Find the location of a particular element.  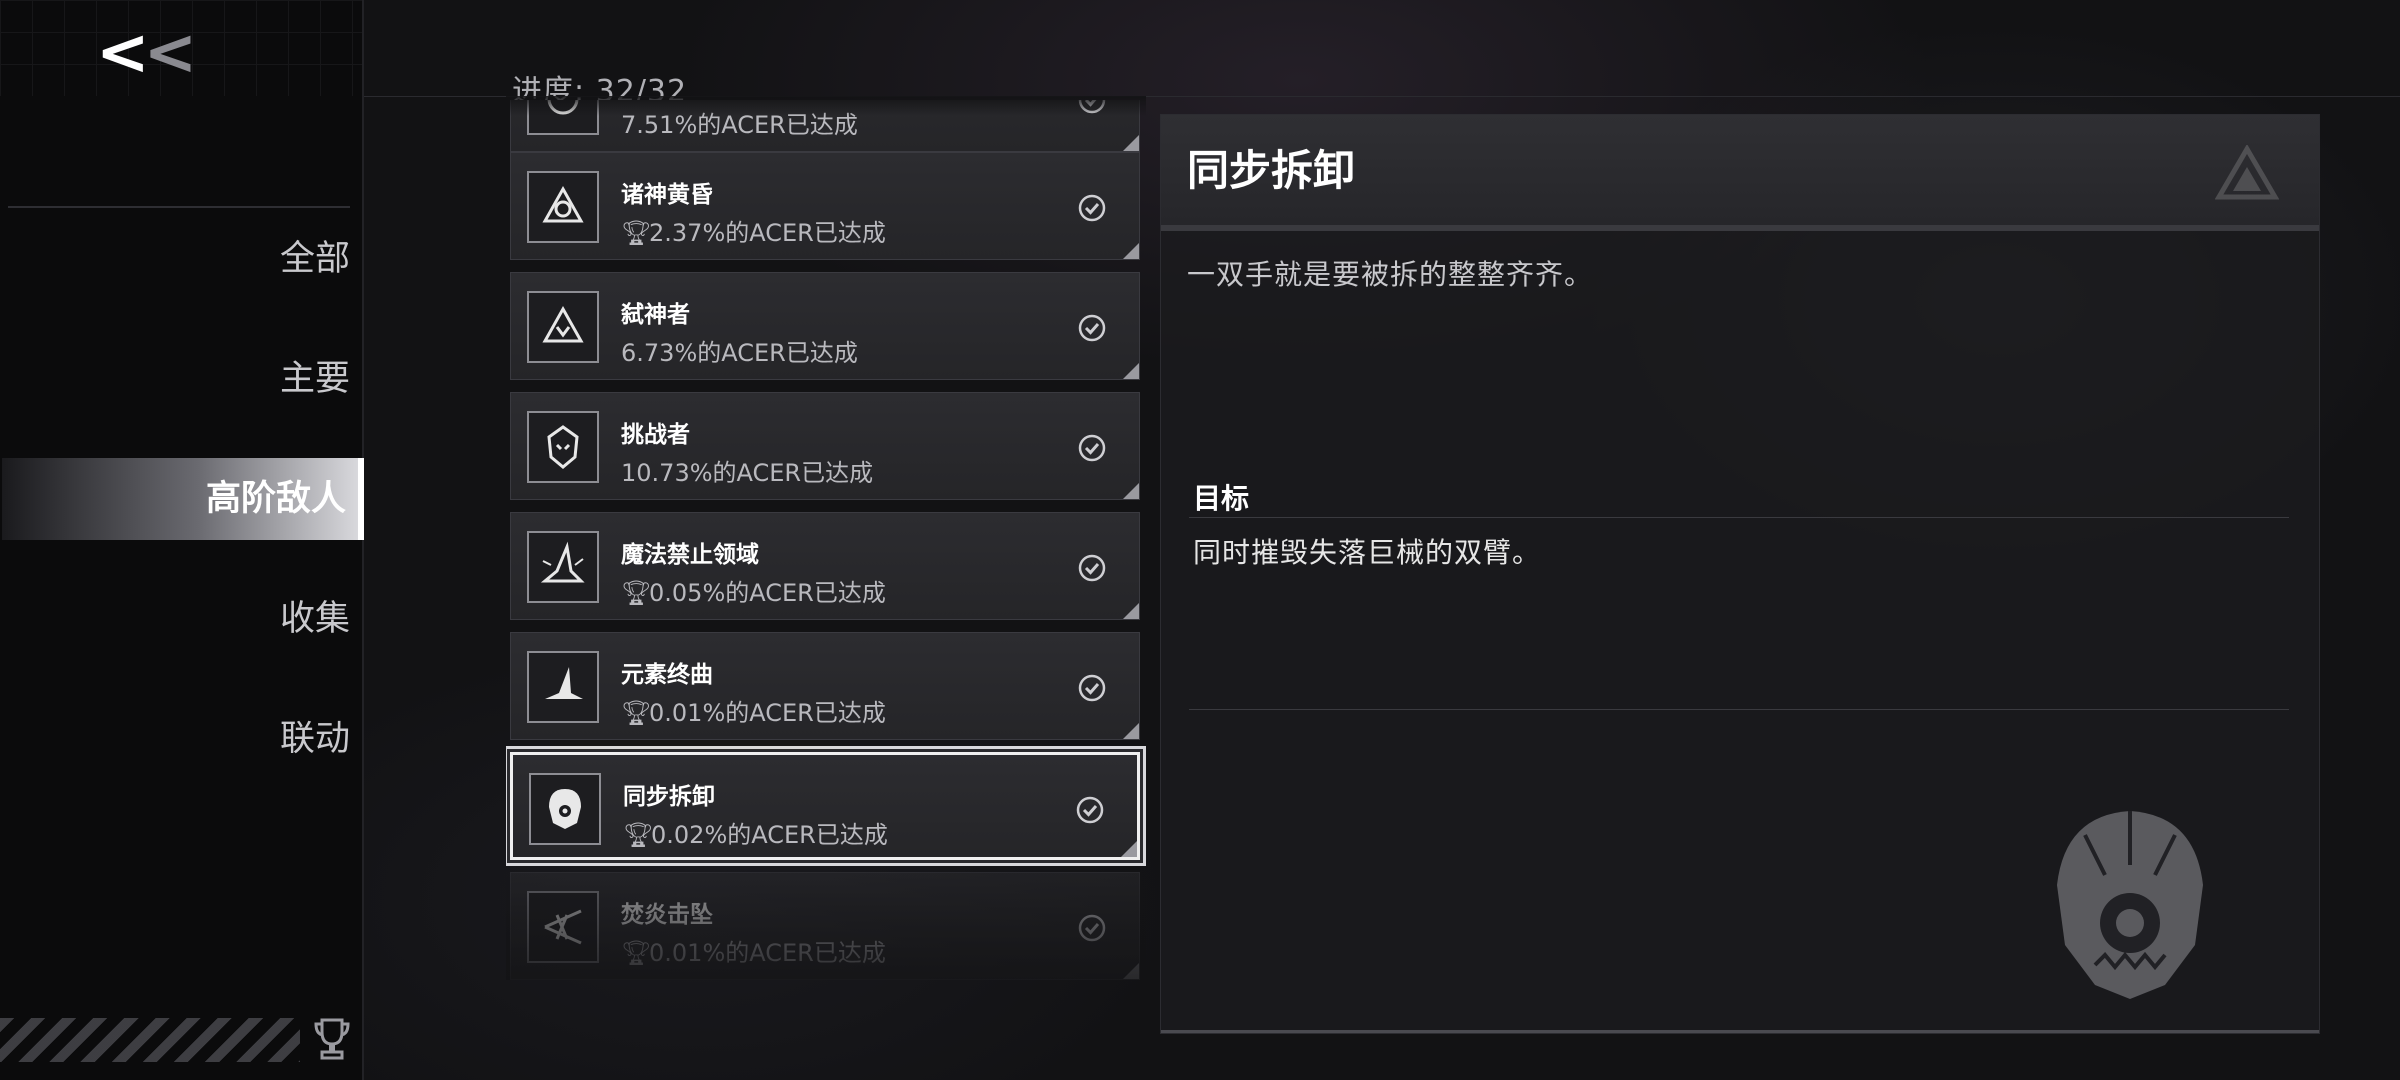

achievement-title: 挑战者 is located at coordinates (655, 435).